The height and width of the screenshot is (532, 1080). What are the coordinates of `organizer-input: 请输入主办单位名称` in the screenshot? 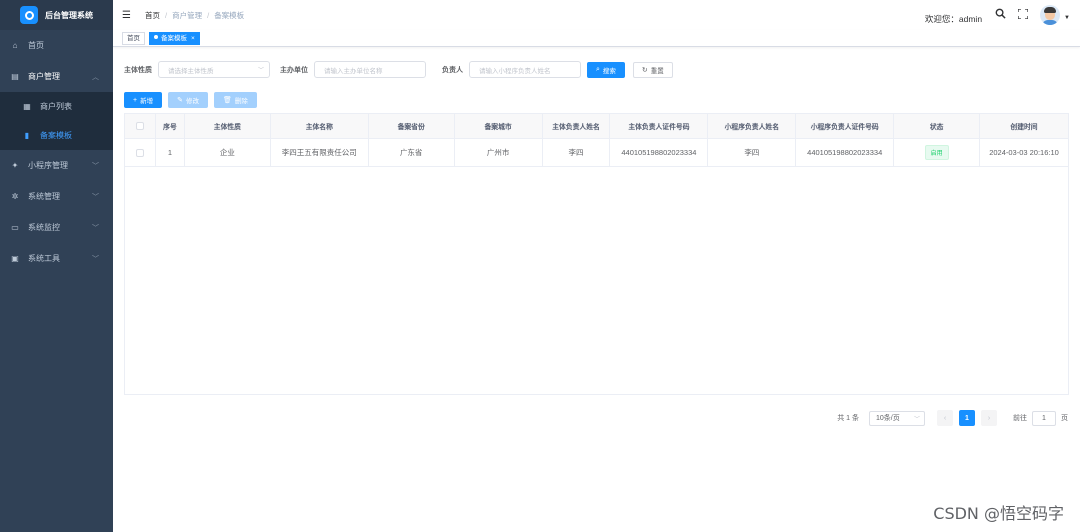 It's located at (370, 69).